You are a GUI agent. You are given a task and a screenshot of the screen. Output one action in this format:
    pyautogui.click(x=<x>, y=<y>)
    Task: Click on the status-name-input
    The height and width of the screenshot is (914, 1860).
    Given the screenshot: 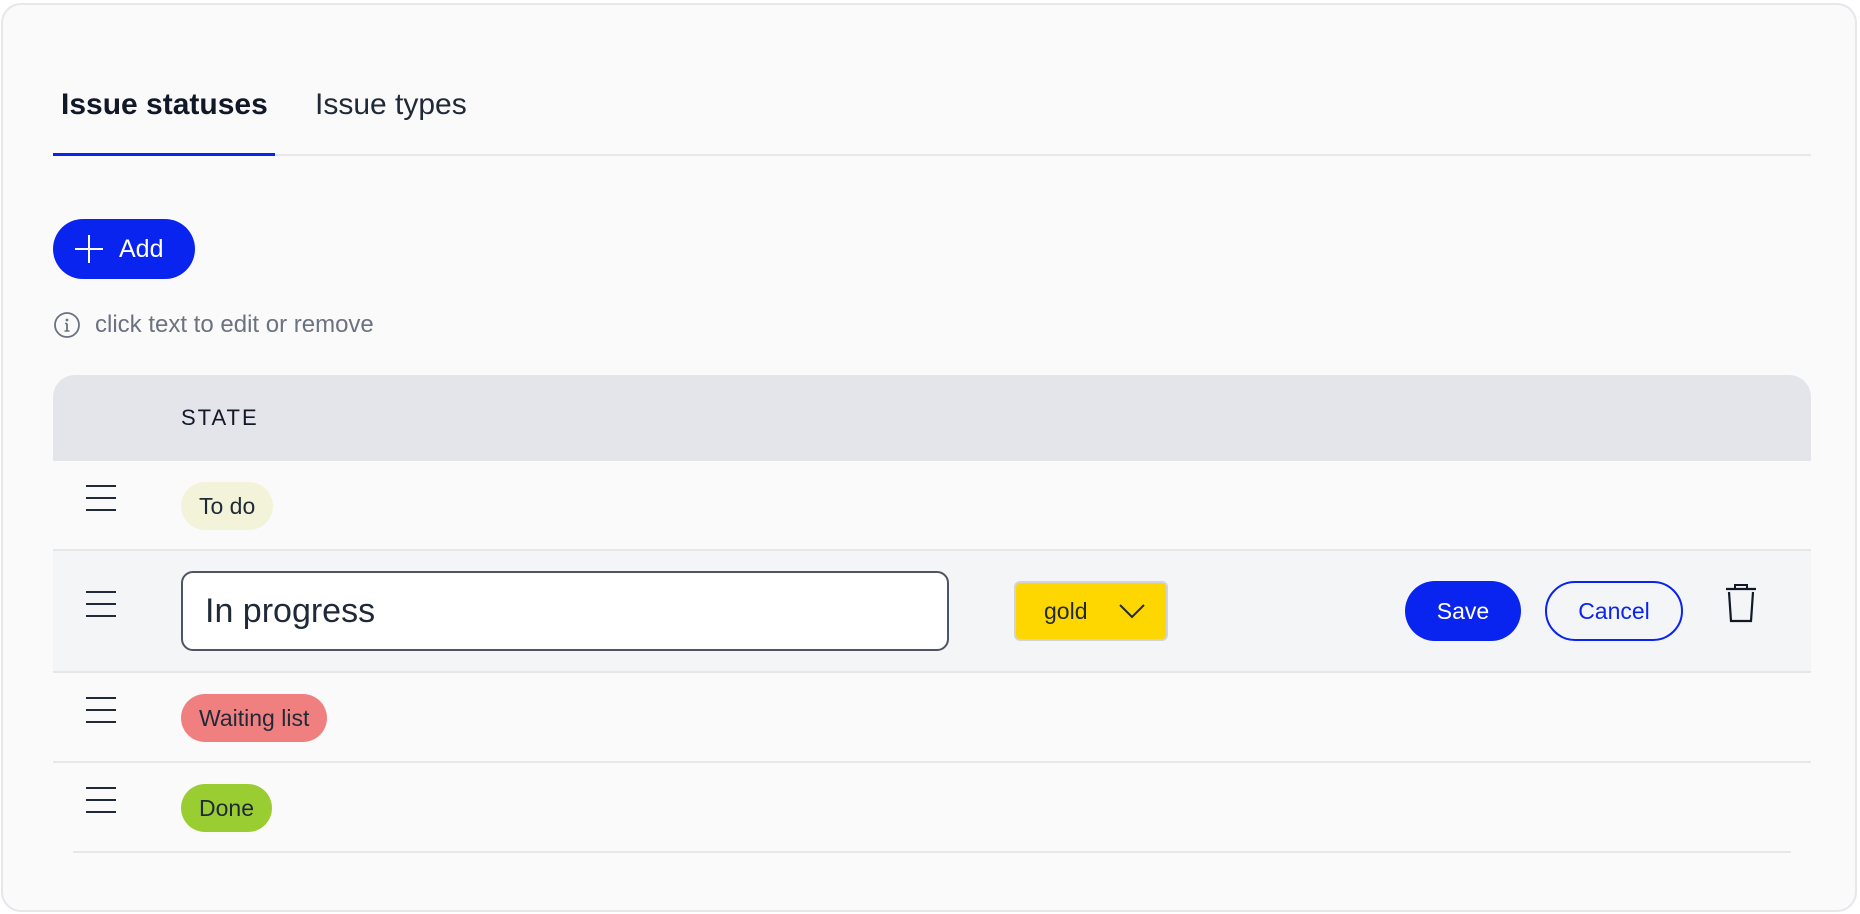 What is the action you would take?
    pyautogui.click(x=565, y=611)
    